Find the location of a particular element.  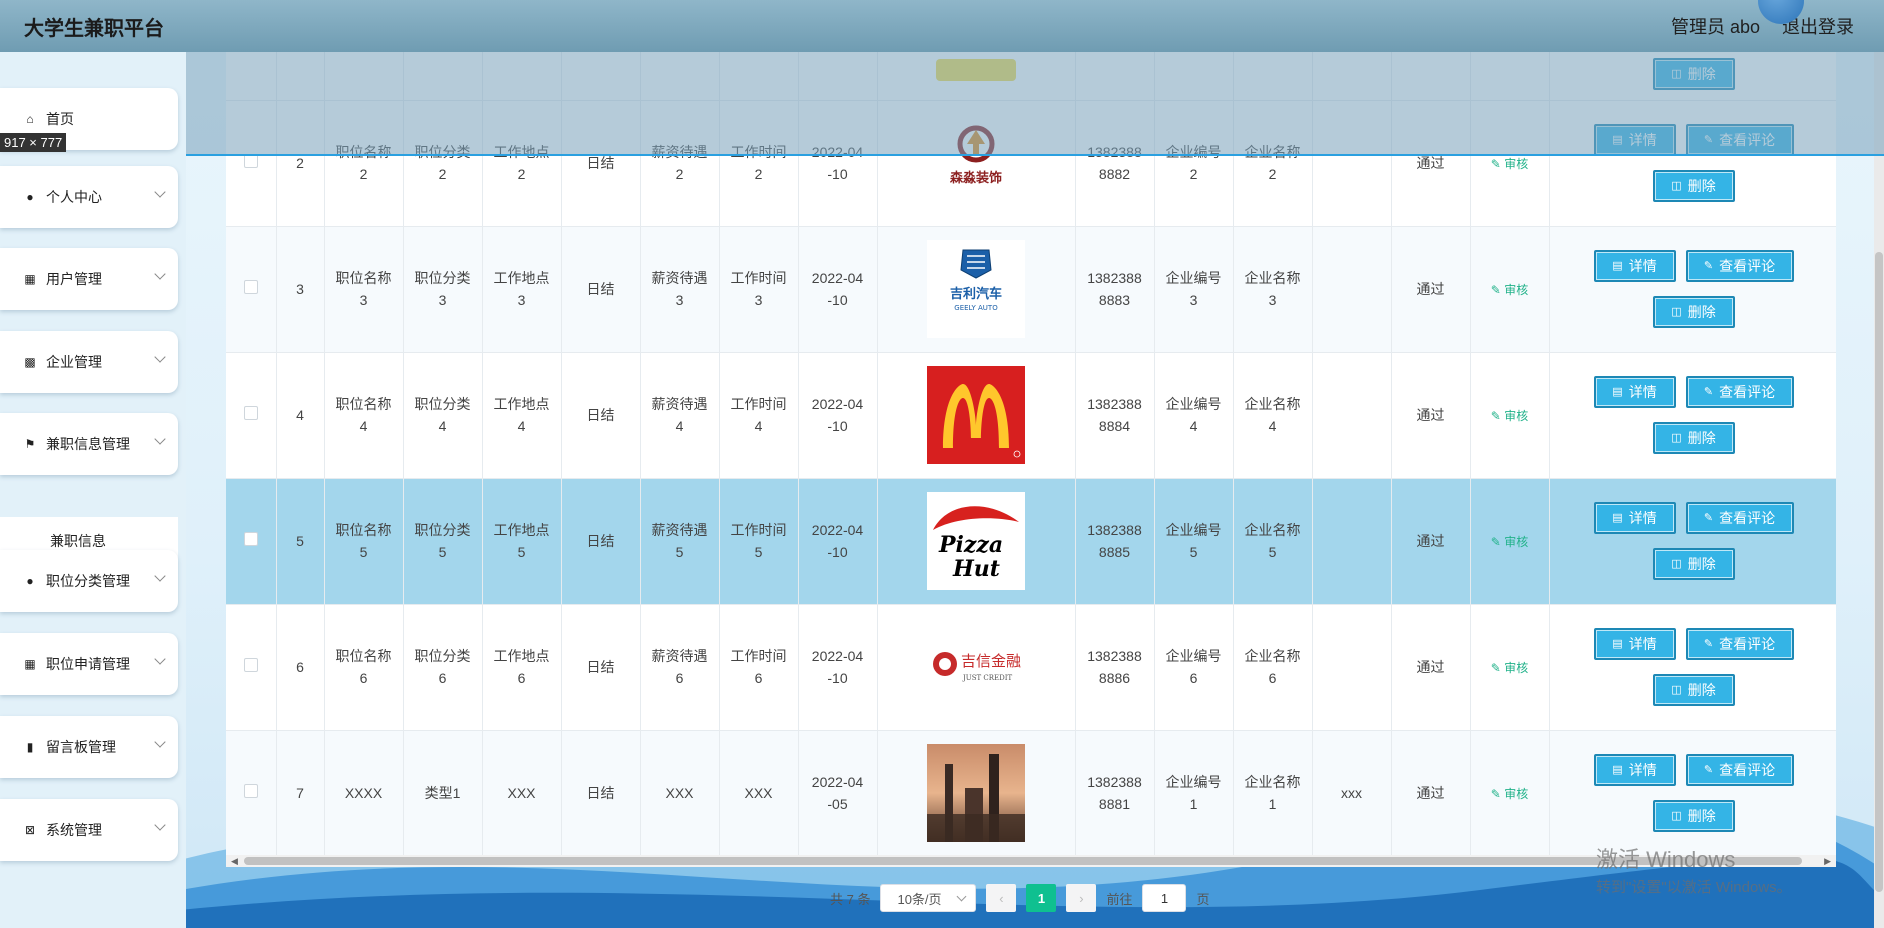

bulb-icon: ● is located at coordinates (30, 581).